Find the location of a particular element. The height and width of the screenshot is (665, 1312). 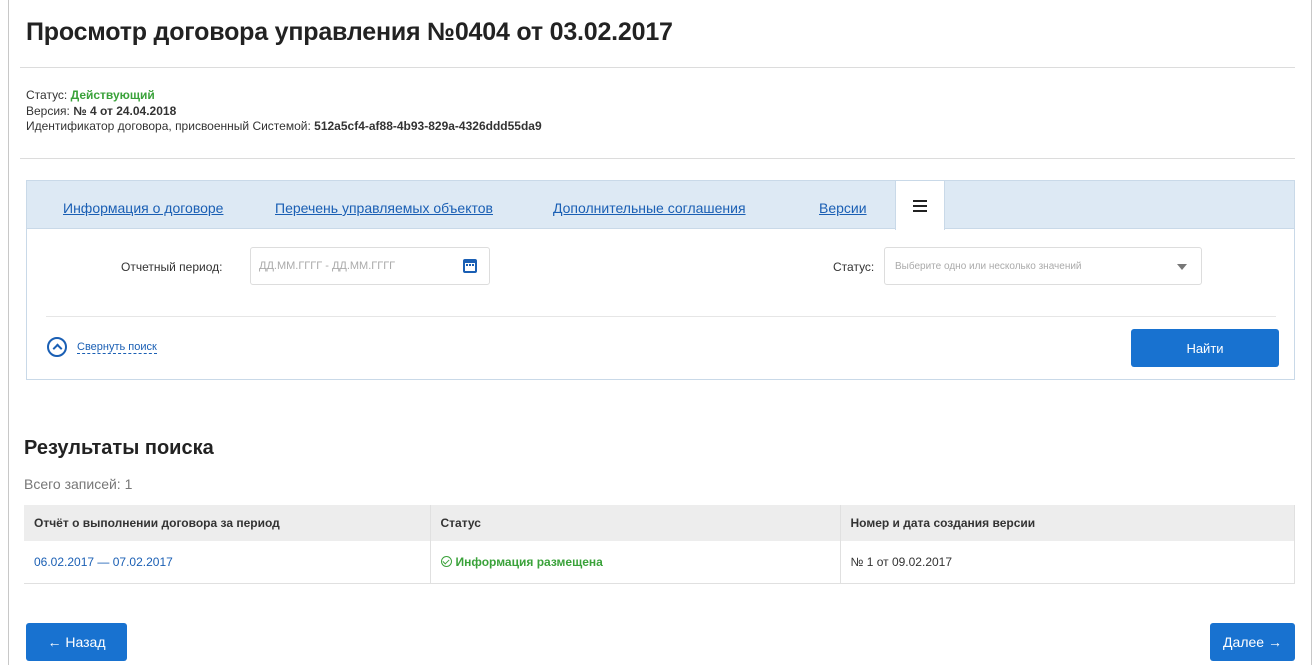

contract-status: Статус: Действующий is located at coordinates (90, 95).